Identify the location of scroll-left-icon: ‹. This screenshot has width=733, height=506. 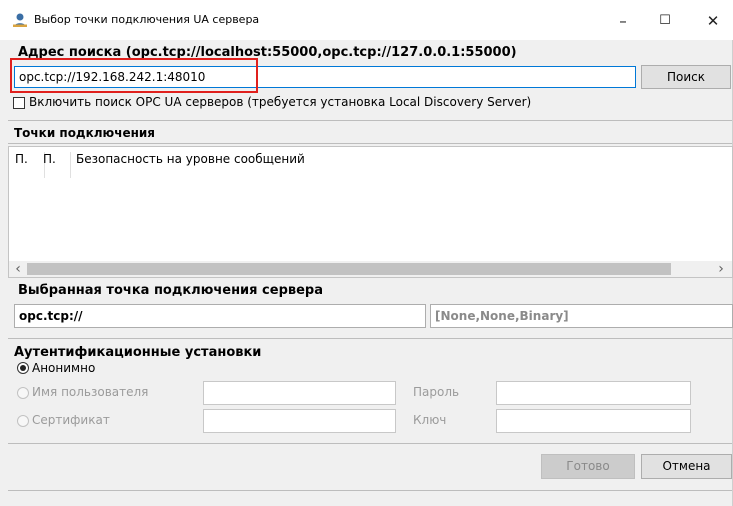
(18, 269).